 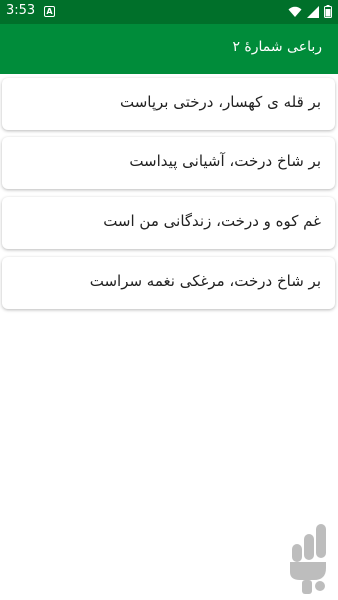 I want to click on app-logo-icon, so click(x=308, y=559).